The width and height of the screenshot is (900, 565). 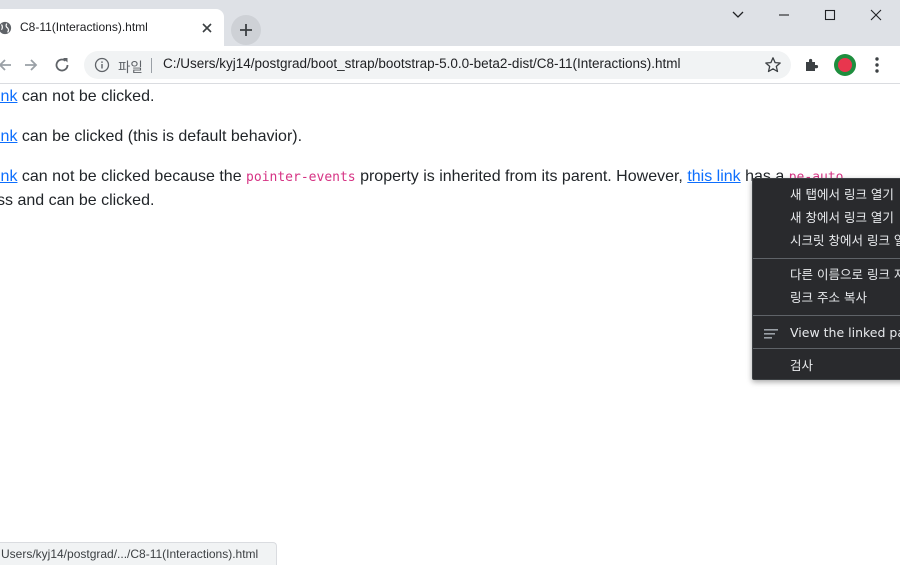 I want to click on back-arrow-icon, so click(x=5, y=65).